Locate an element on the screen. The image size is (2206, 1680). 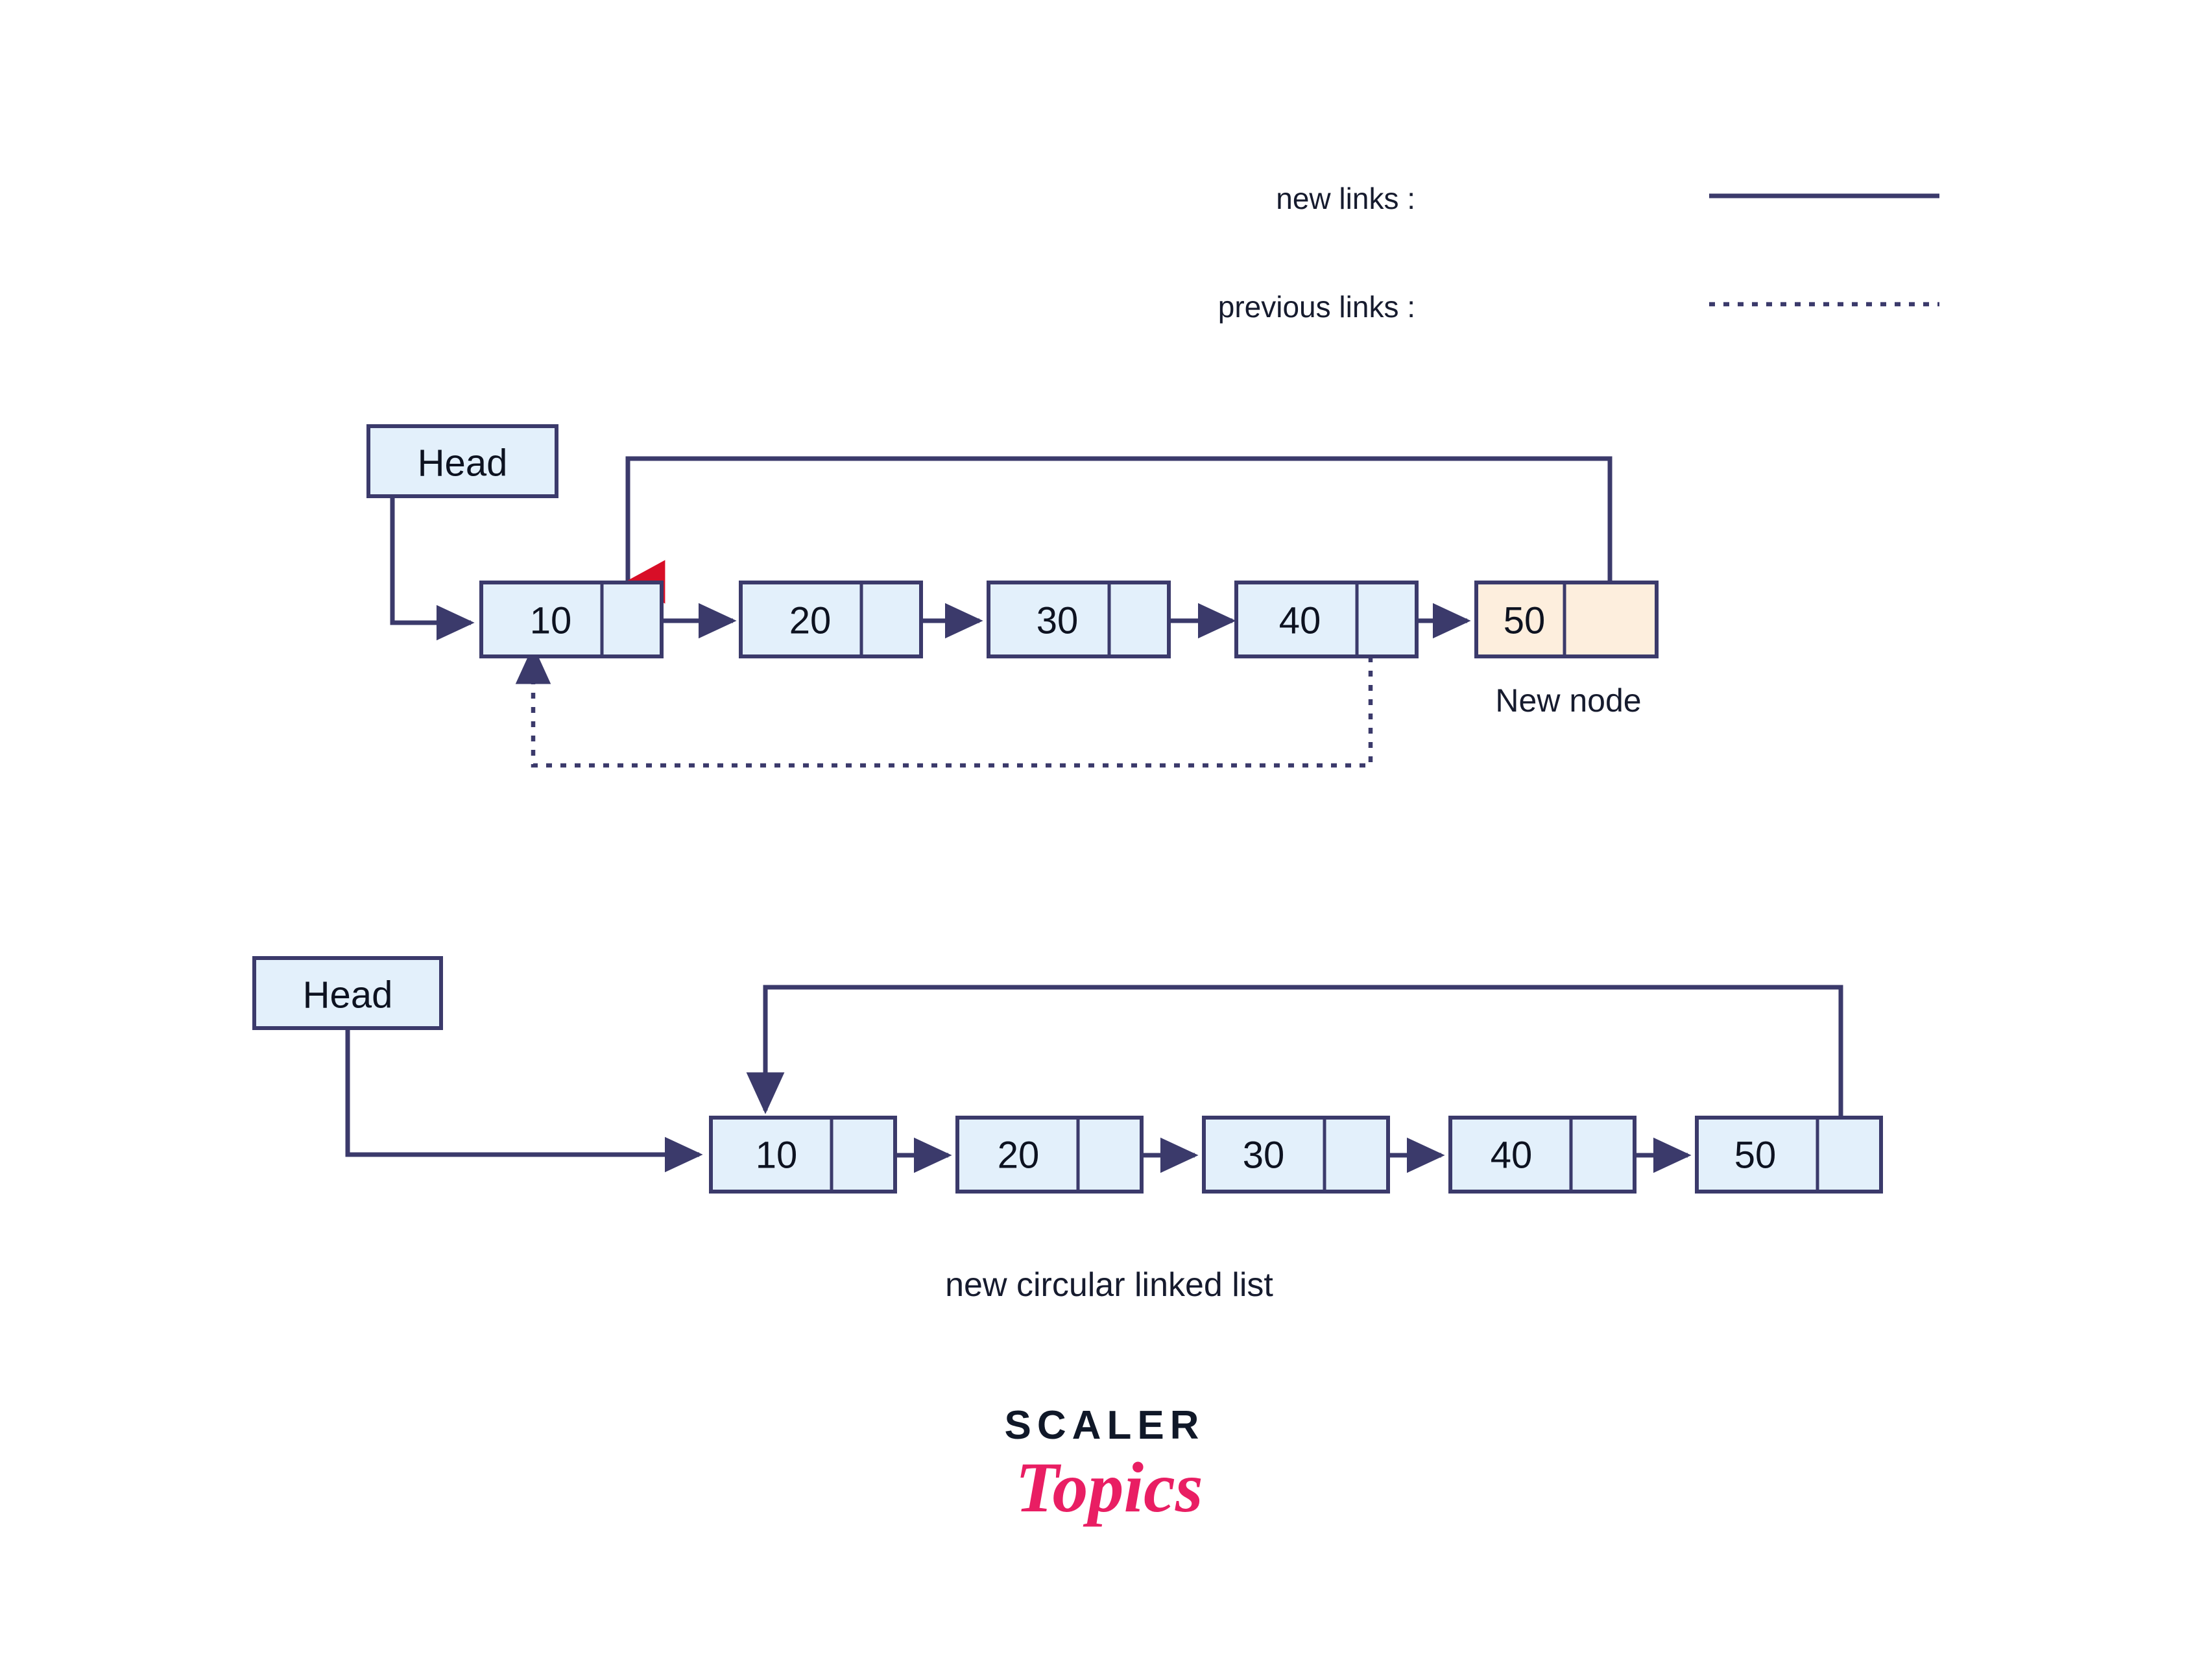
node-50-bottom-value: 50 is located at coordinates (1755, 1156).